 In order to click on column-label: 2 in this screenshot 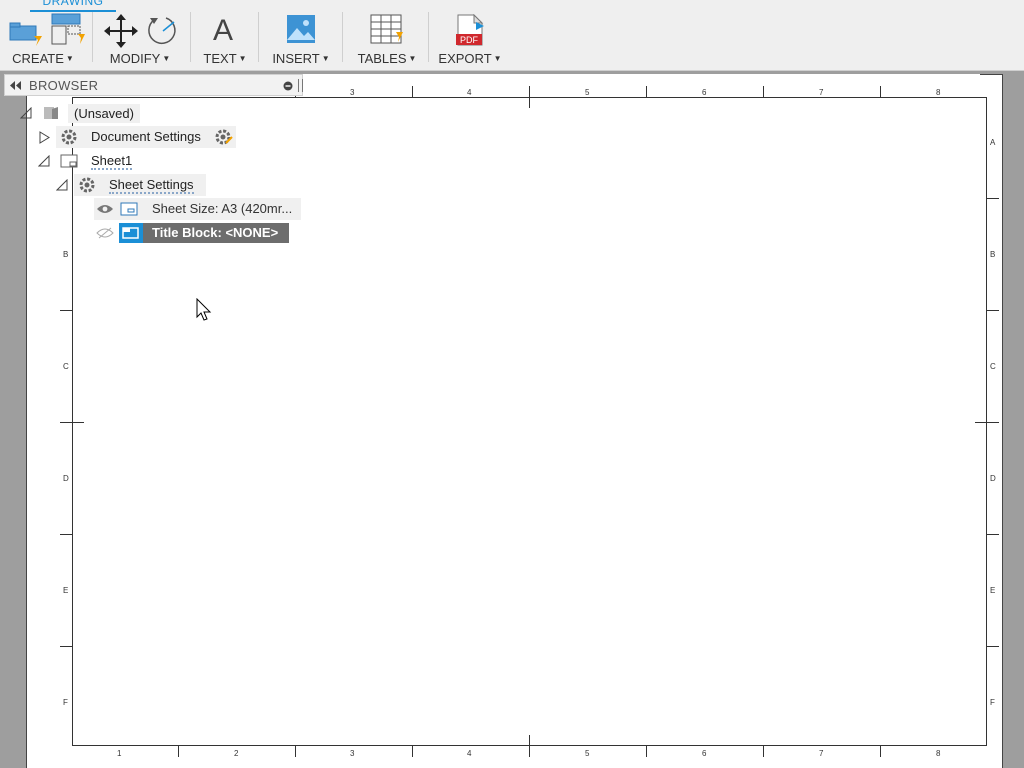, I will do `click(236, 753)`.